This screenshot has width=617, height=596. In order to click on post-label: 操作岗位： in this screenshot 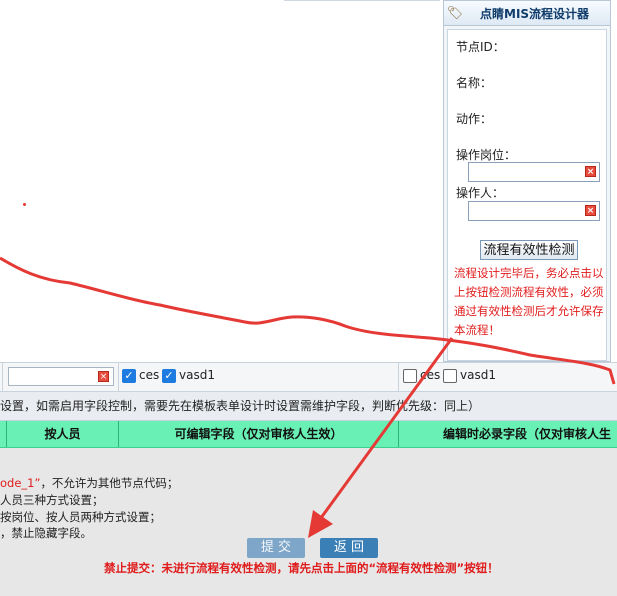, I will do `click(486, 155)`.